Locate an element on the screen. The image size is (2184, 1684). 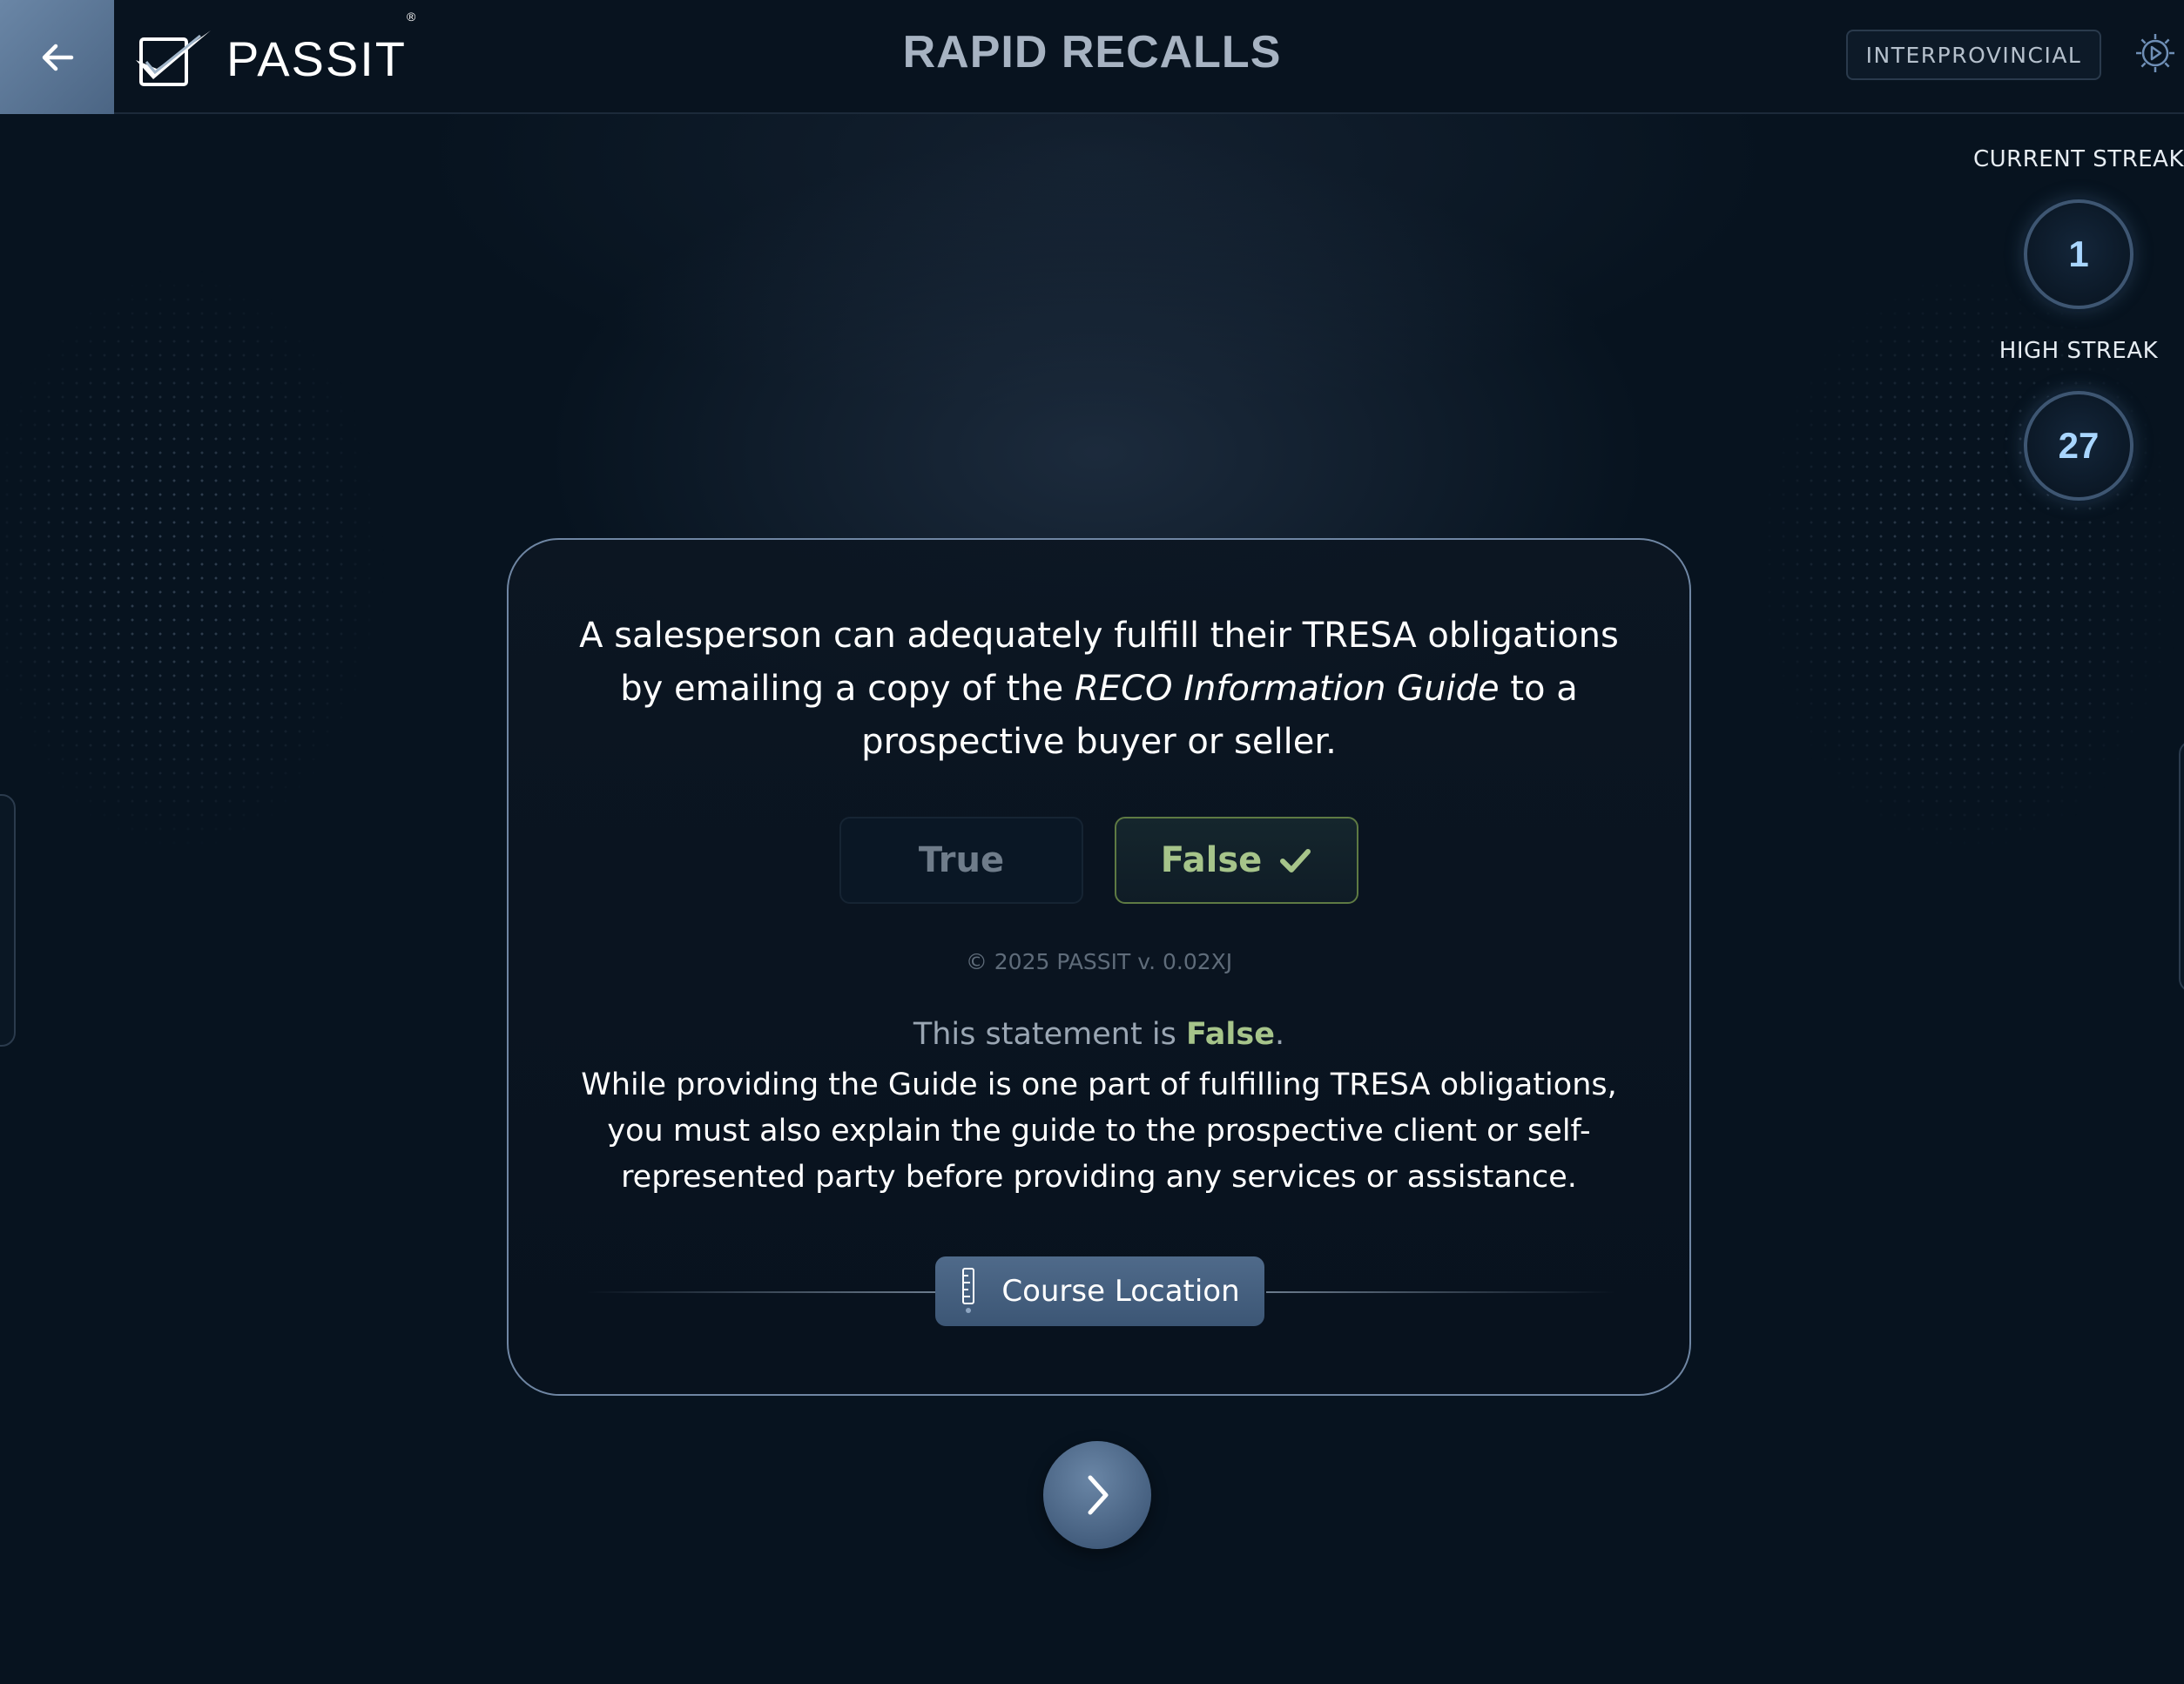
false-answer-button: False is located at coordinates (1236, 860).